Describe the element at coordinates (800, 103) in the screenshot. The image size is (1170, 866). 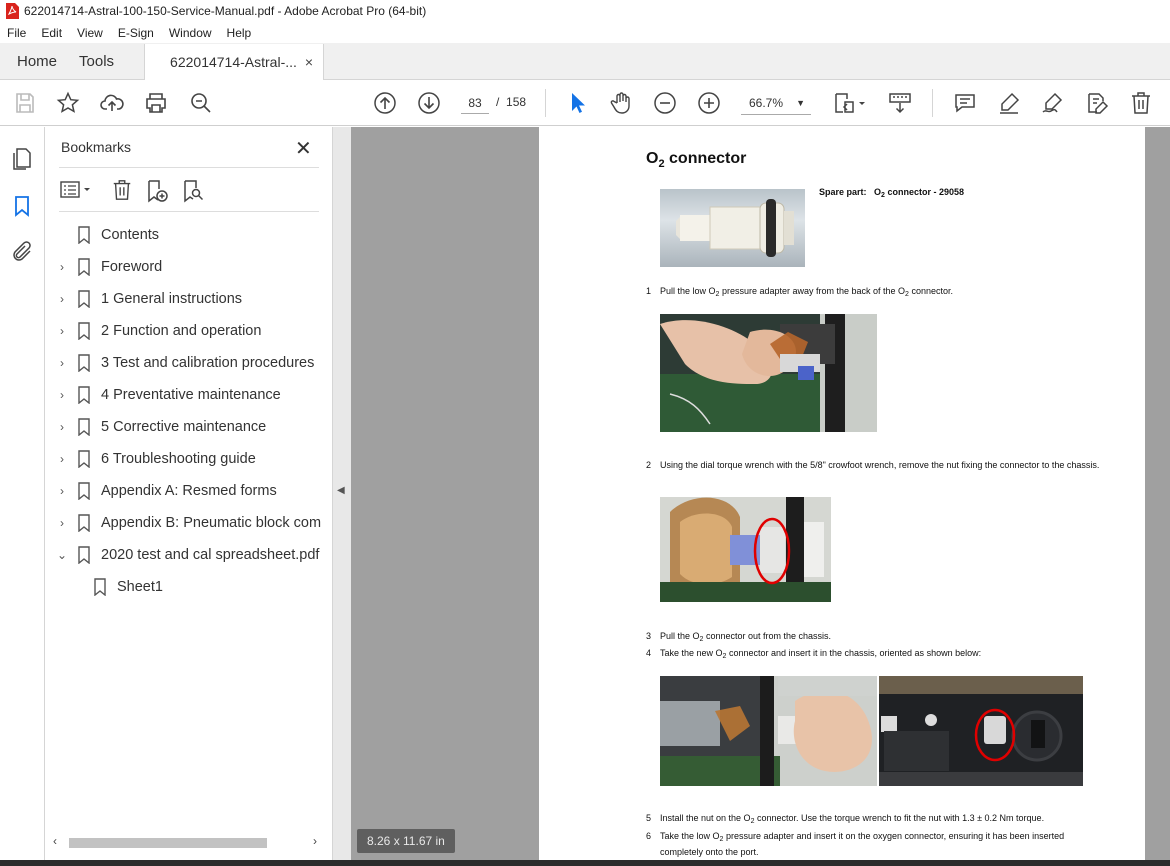
I see `chevron-down-icon: ▼` at that location.